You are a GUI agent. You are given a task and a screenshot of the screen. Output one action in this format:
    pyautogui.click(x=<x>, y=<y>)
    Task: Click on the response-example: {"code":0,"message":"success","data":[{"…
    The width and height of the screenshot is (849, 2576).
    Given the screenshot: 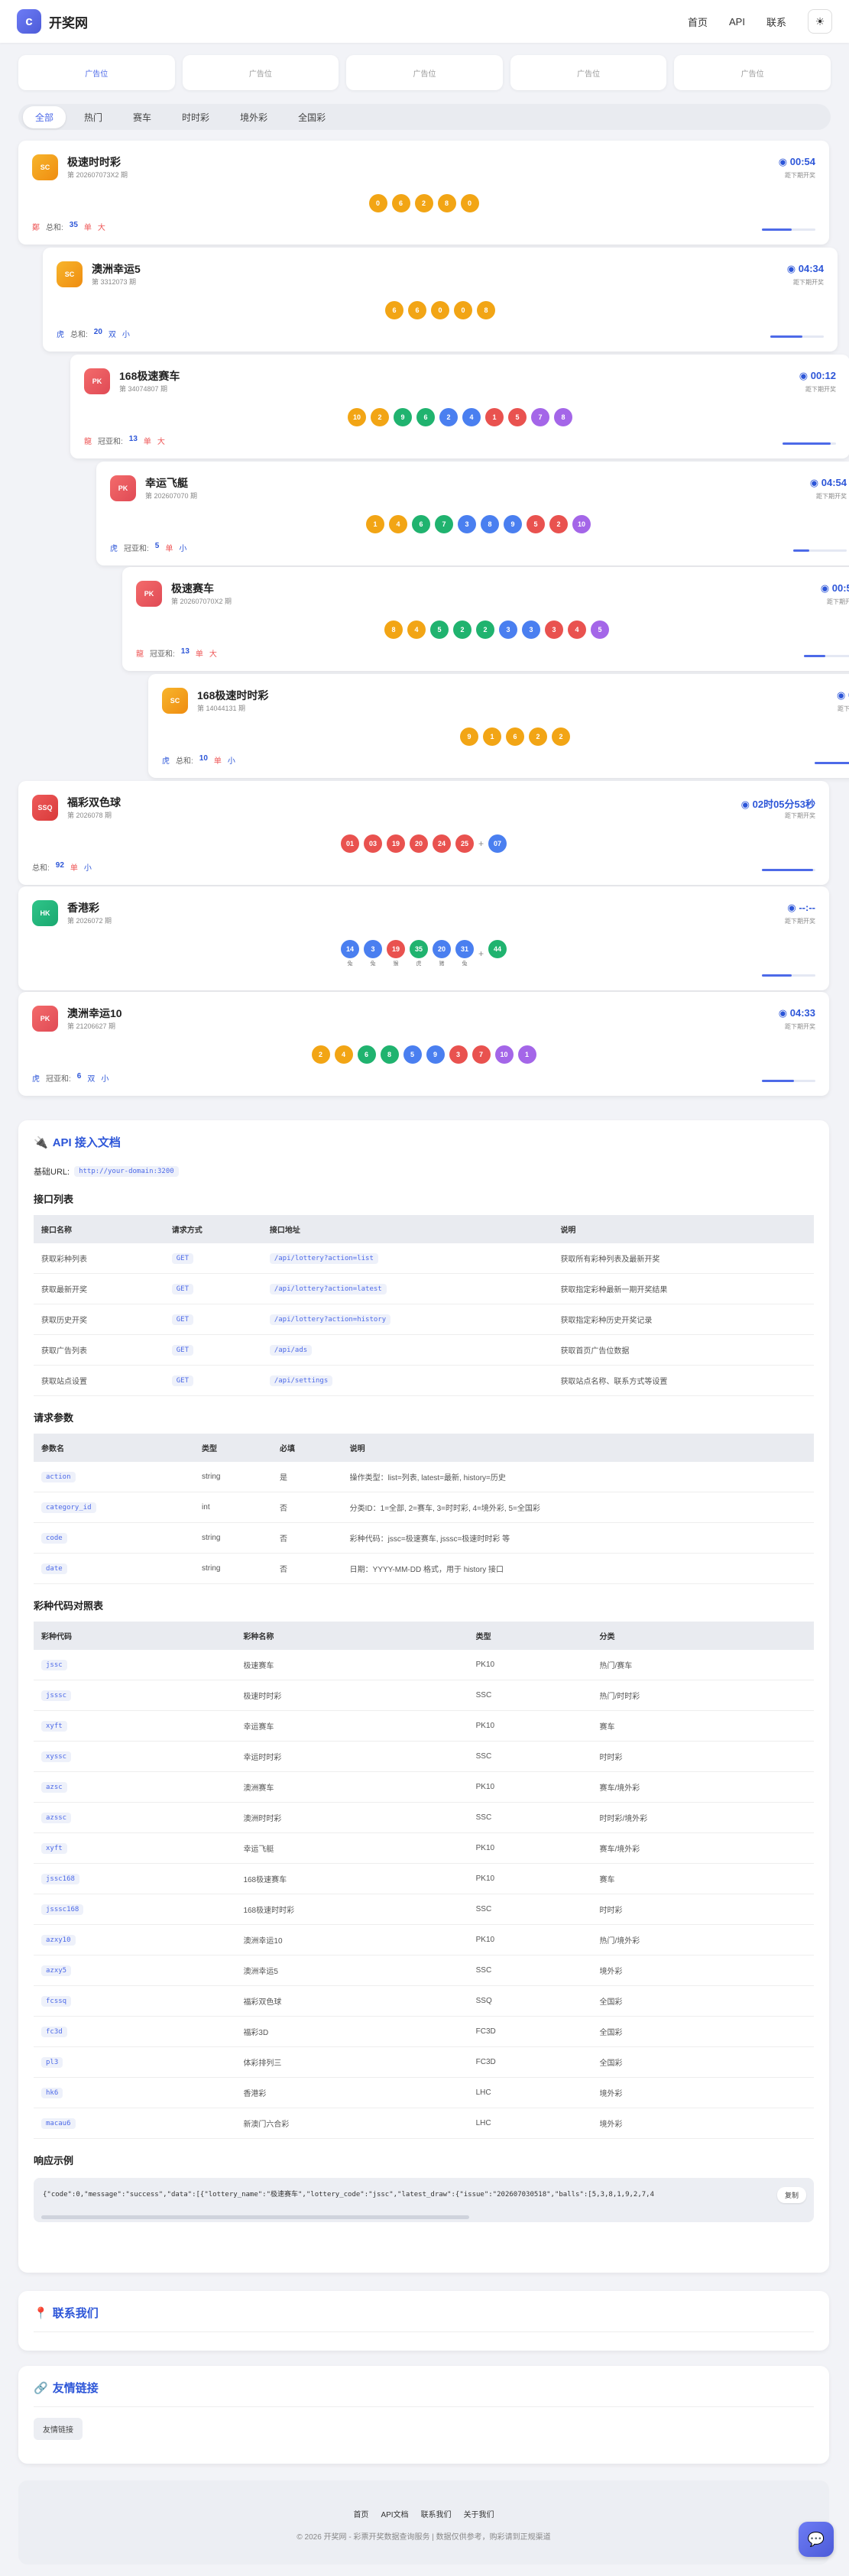 What is the action you would take?
    pyautogui.click(x=424, y=2200)
    